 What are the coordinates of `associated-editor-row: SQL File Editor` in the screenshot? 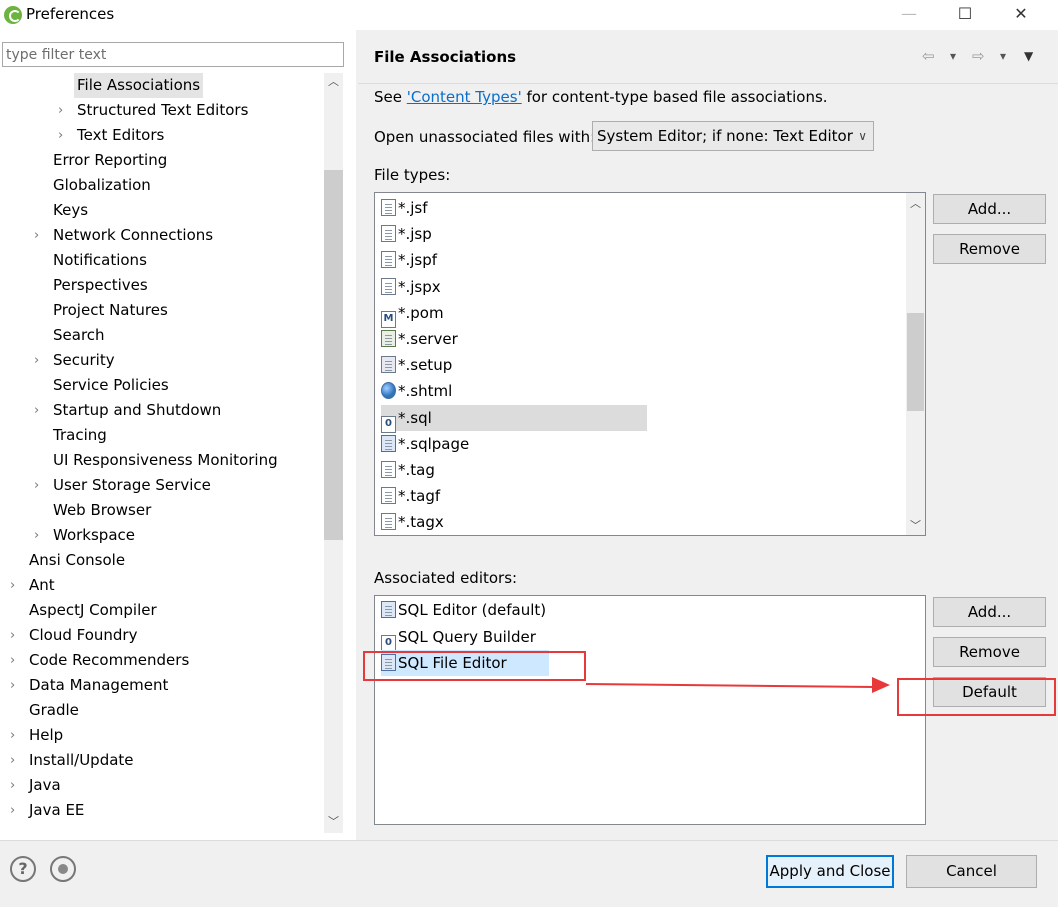 It's located at (465, 663).